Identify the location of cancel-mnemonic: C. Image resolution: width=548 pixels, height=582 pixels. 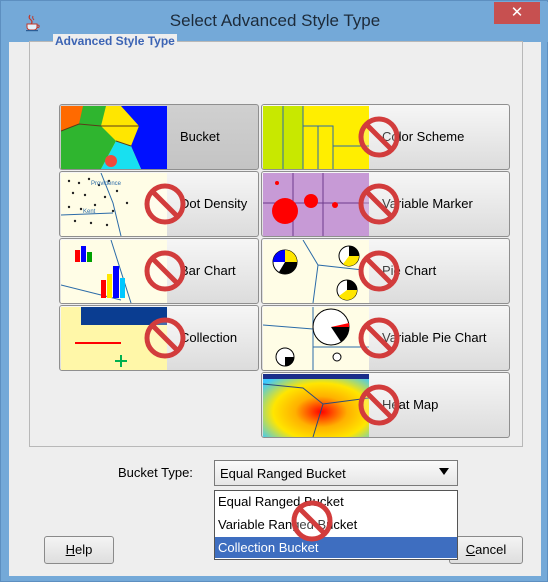
(470, 549).